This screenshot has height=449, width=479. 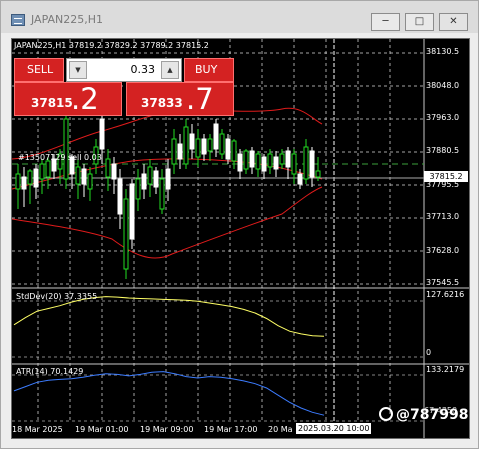 I want to click on minimize-icon: ─, so click(x=385, y=21).